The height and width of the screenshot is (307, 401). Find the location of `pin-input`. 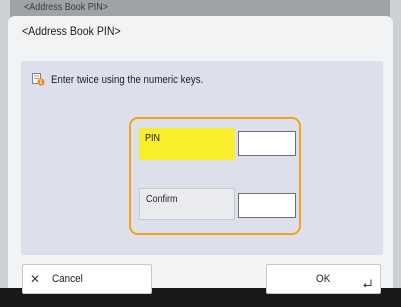

pin-input is located at coordinates (267, 143).